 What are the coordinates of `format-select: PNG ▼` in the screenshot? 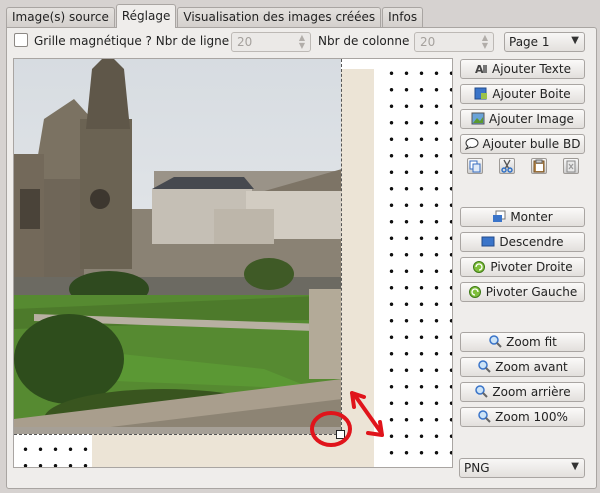 It's located at (522, 468).